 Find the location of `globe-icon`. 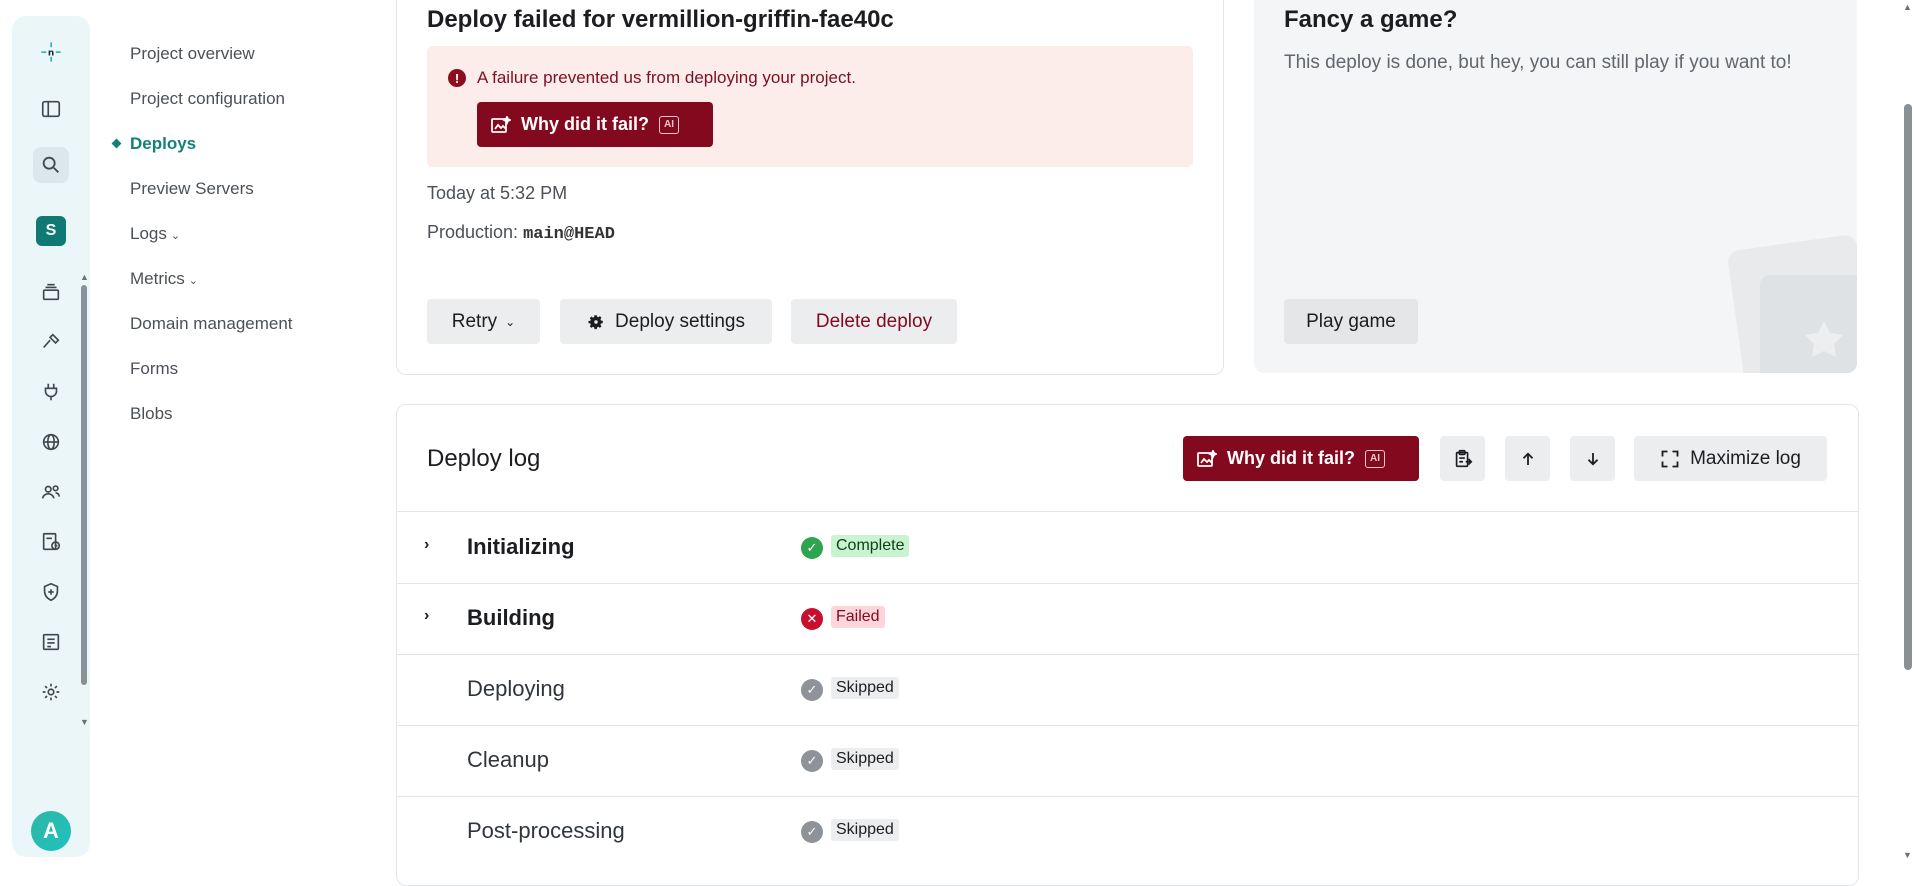

globe-icon is located at coordinates (51, 442).